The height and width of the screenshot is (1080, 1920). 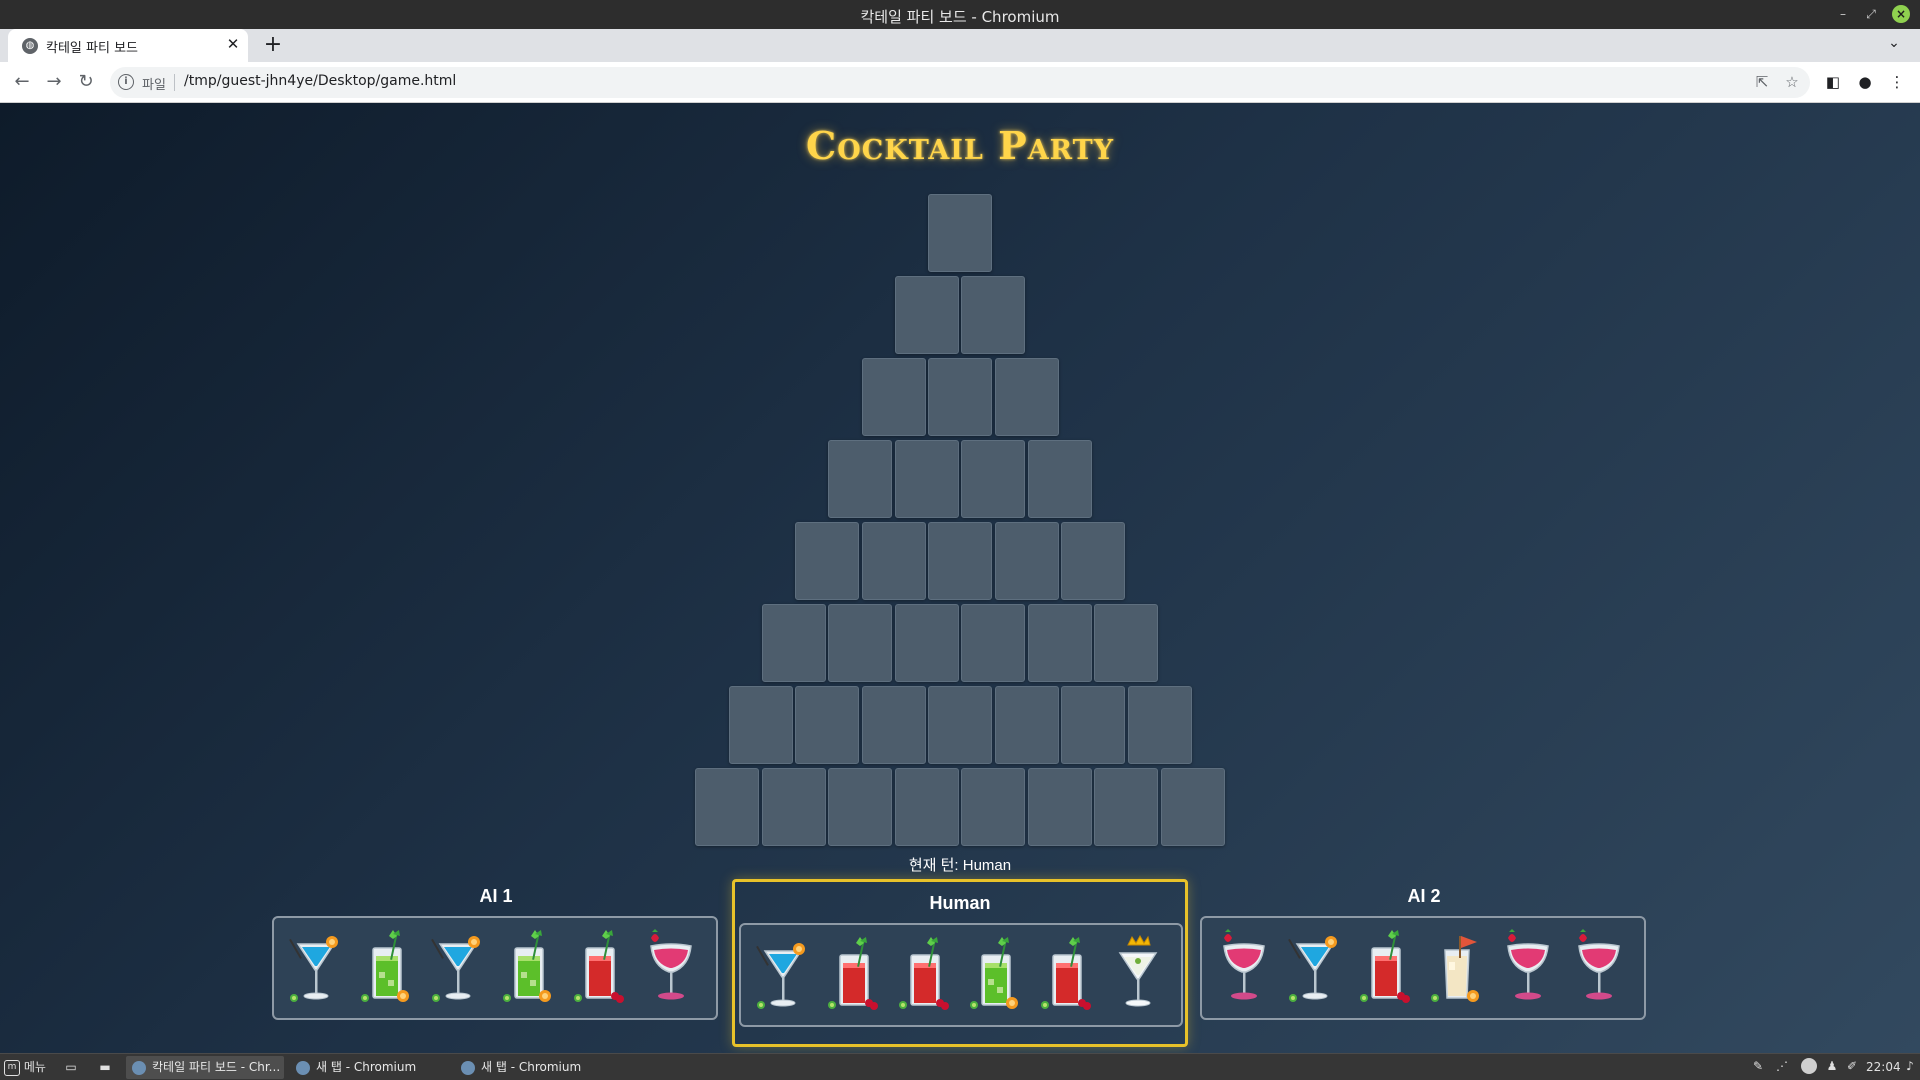 I want to click on files-folder-icon: ▬, so click(x=105, y=1067).